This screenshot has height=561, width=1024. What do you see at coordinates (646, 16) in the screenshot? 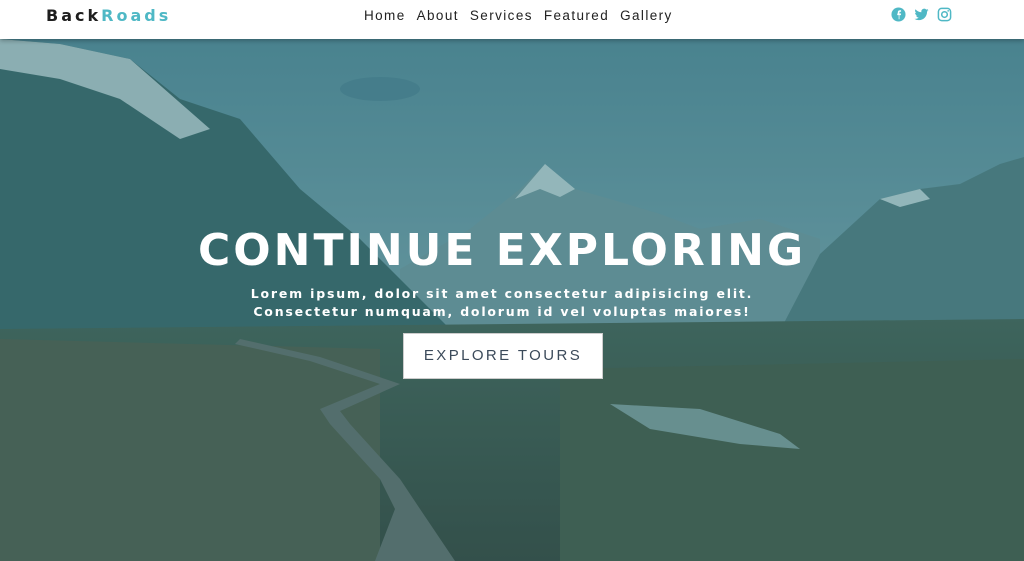
I see `nav-link-gallery: Gallery` at bounding box center [646, 16].